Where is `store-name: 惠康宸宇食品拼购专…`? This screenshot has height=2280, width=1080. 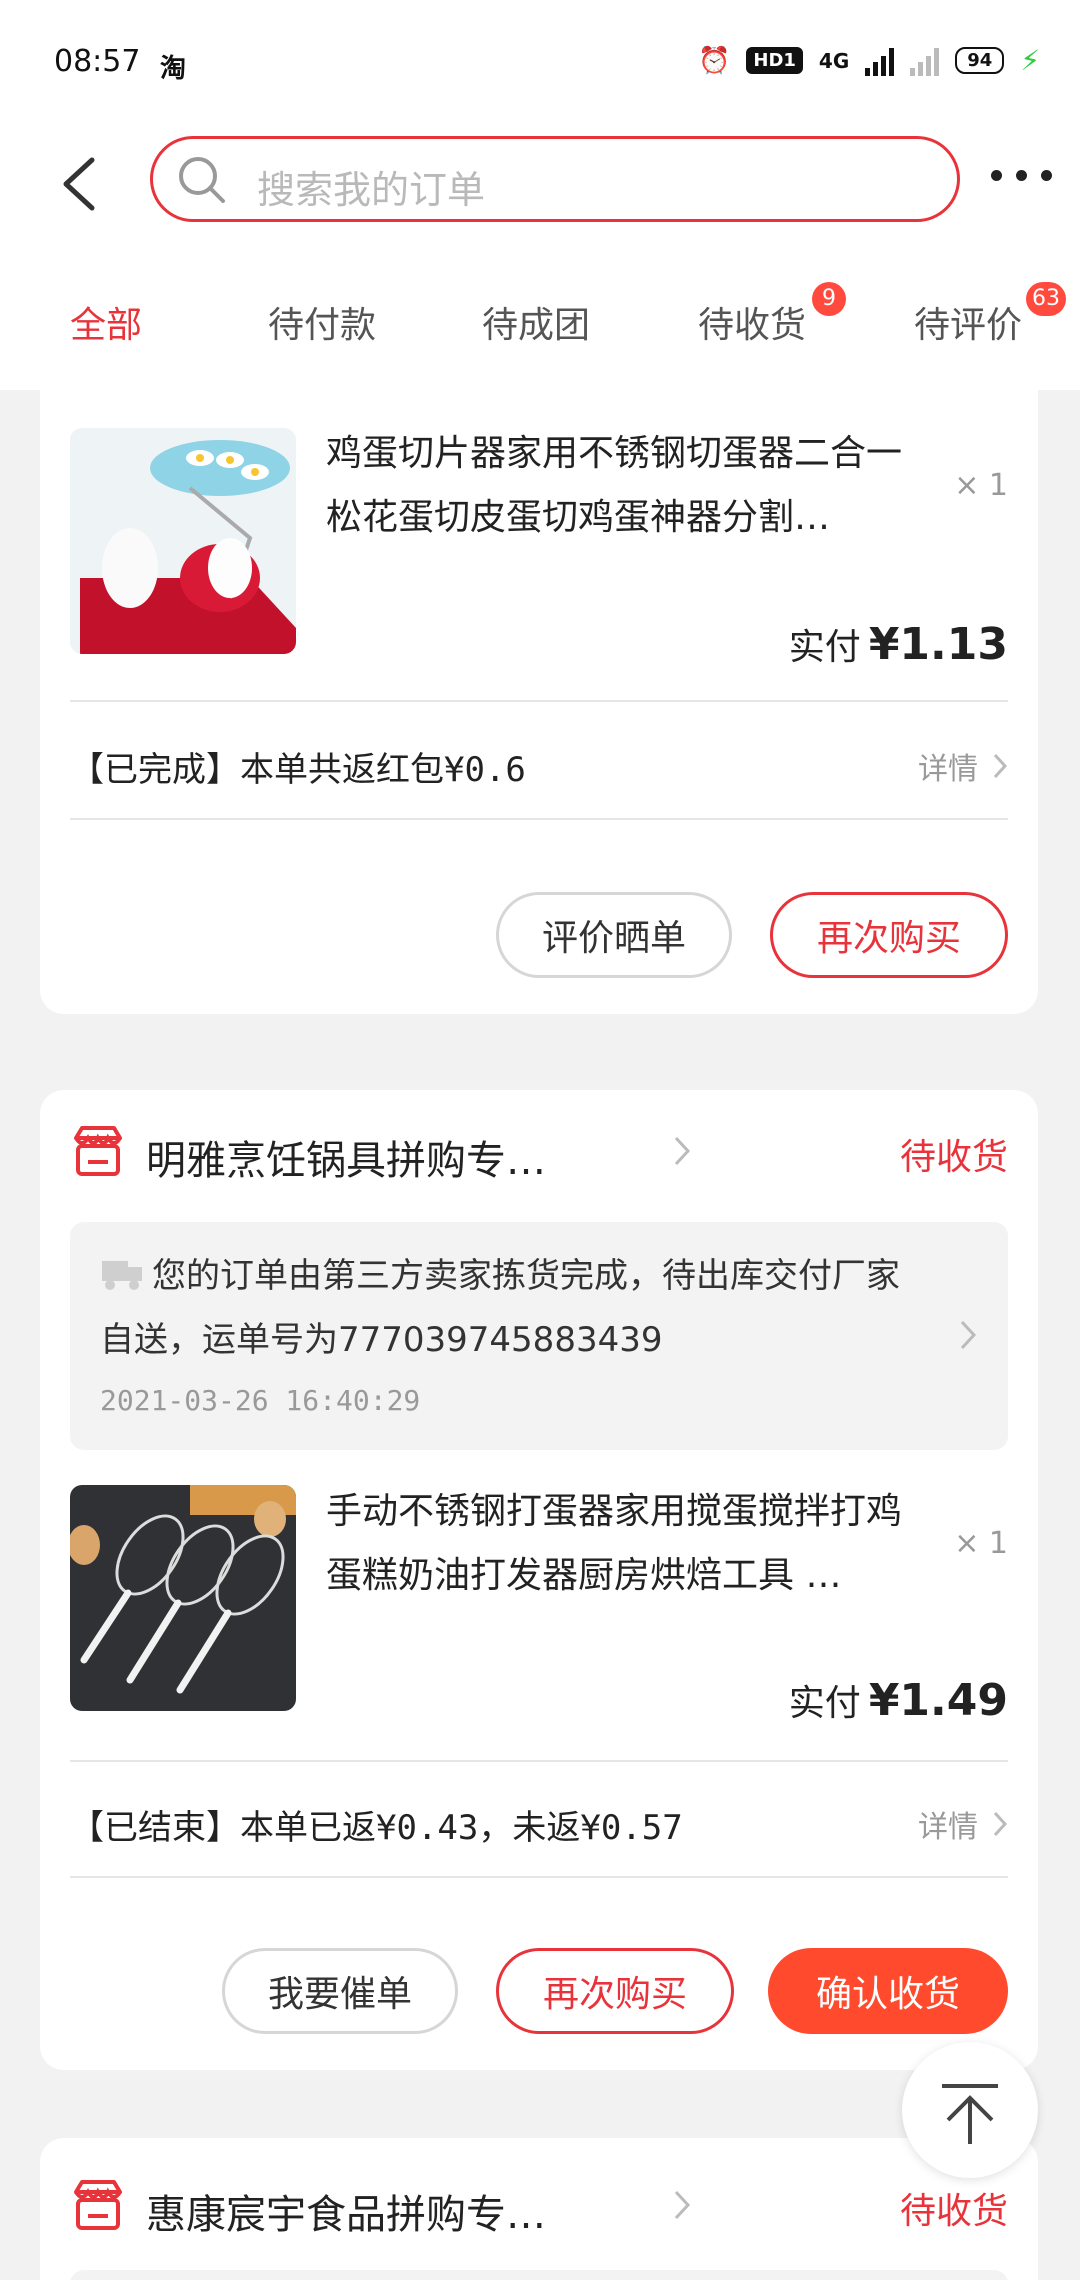
store-name: 惠康宸宇食品拼购专… is located at coordinates (346, 2211).